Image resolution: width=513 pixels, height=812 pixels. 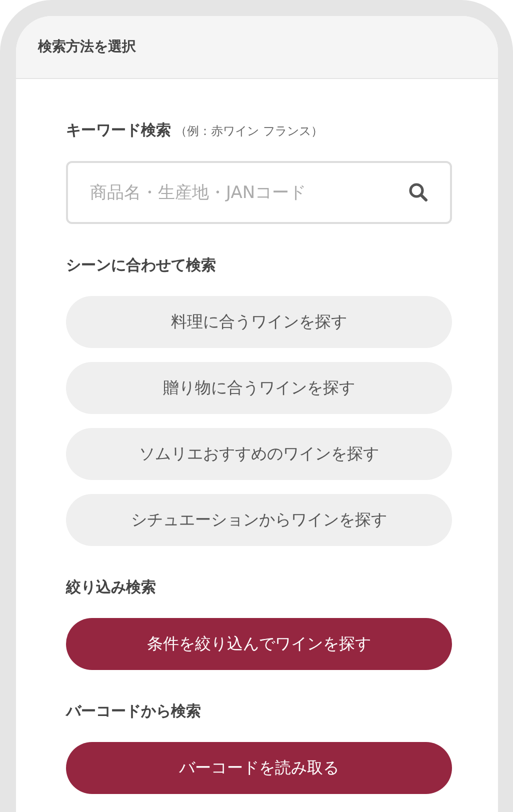 I want to click on section-label: 絞り込み検索, so click(x=111, y=587).